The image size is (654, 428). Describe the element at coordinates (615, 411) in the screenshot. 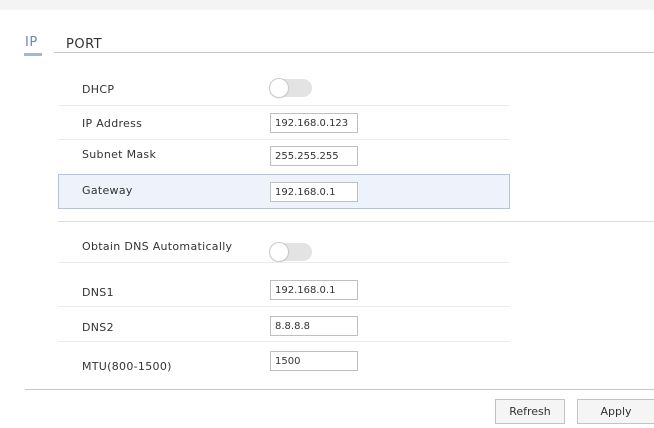

I see `apply-button: Apply` at that location.